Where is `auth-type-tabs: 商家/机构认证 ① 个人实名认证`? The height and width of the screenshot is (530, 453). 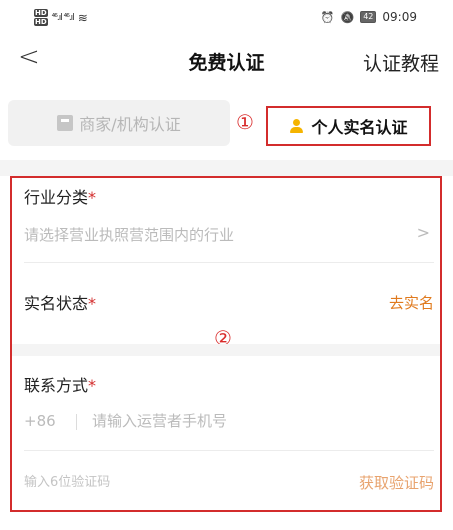 auth-type-tabs: 商家/机构认证 ① 个人实名认证 is located at coordinates (226, 123).